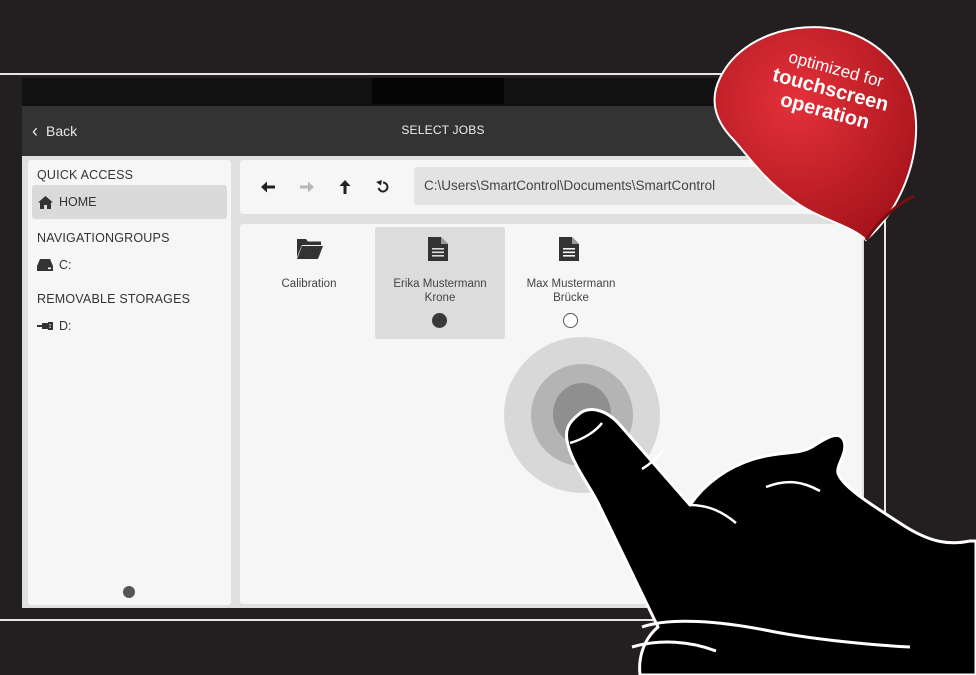 The image size is (976, 675). What do you see at coordinates (85, 175) in the screenshot?
I see `section-quick-access: QUICK ACCESS` at bounding box center [85, 175].